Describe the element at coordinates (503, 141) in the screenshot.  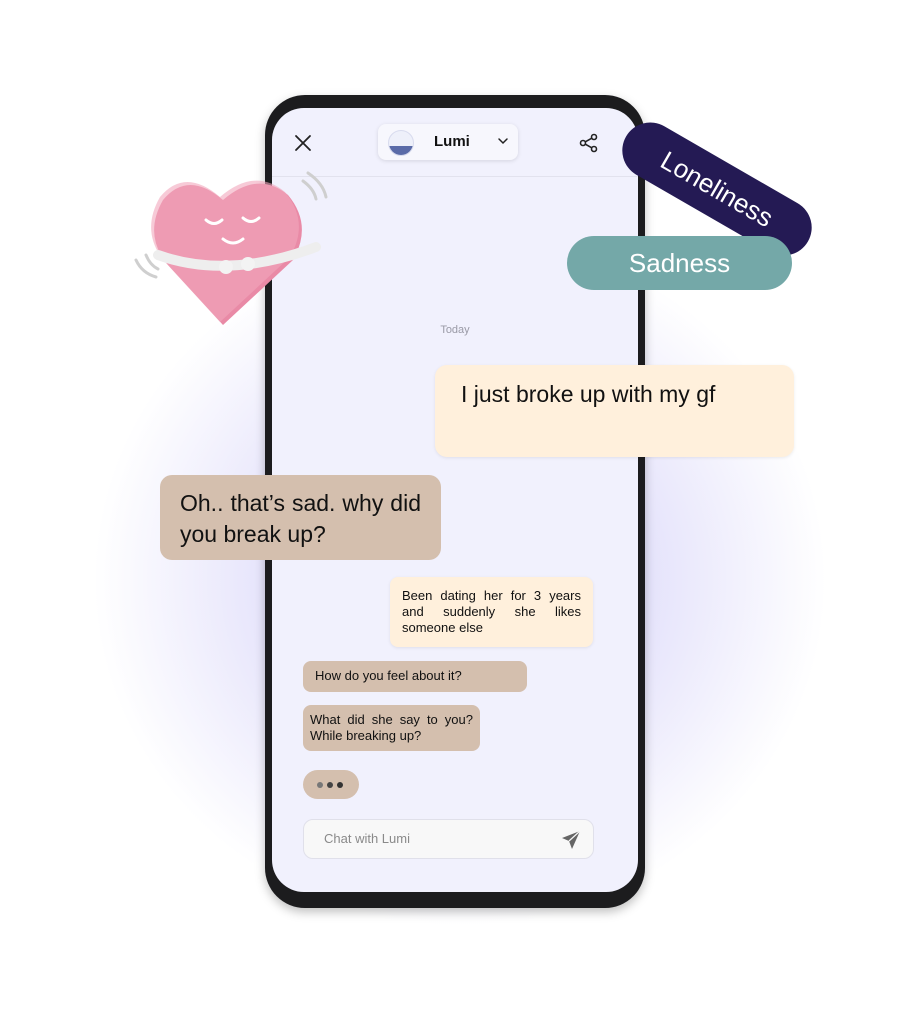
I see `chevron-down-icon` at that location.